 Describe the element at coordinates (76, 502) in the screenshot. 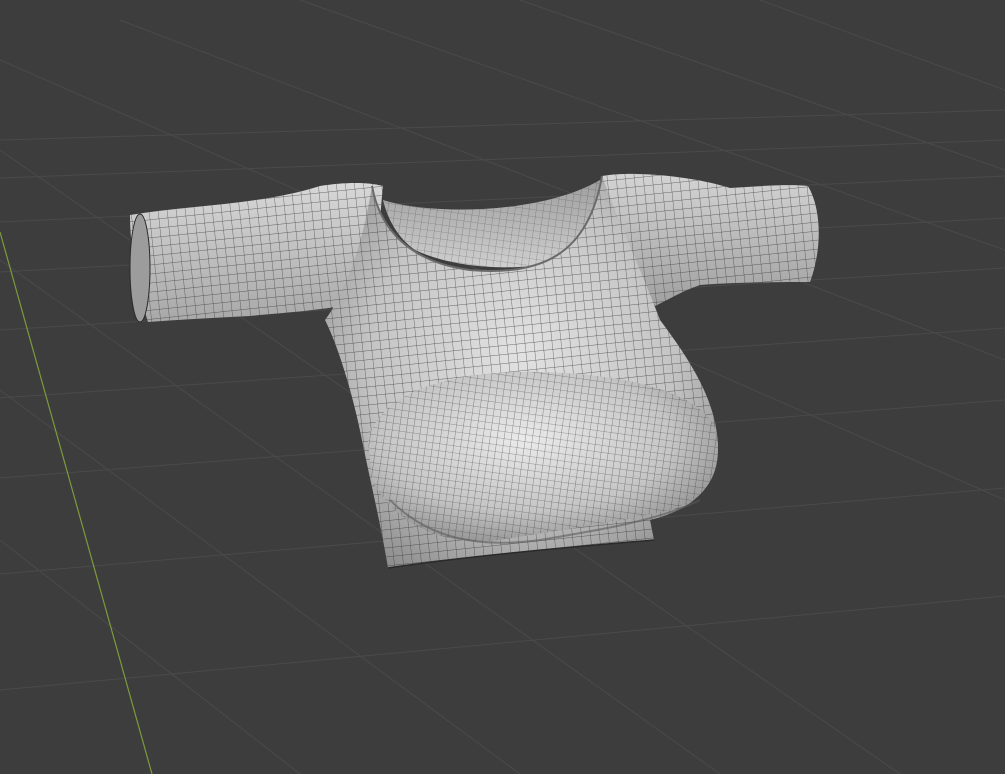

I see `y-axis-line` at that location.